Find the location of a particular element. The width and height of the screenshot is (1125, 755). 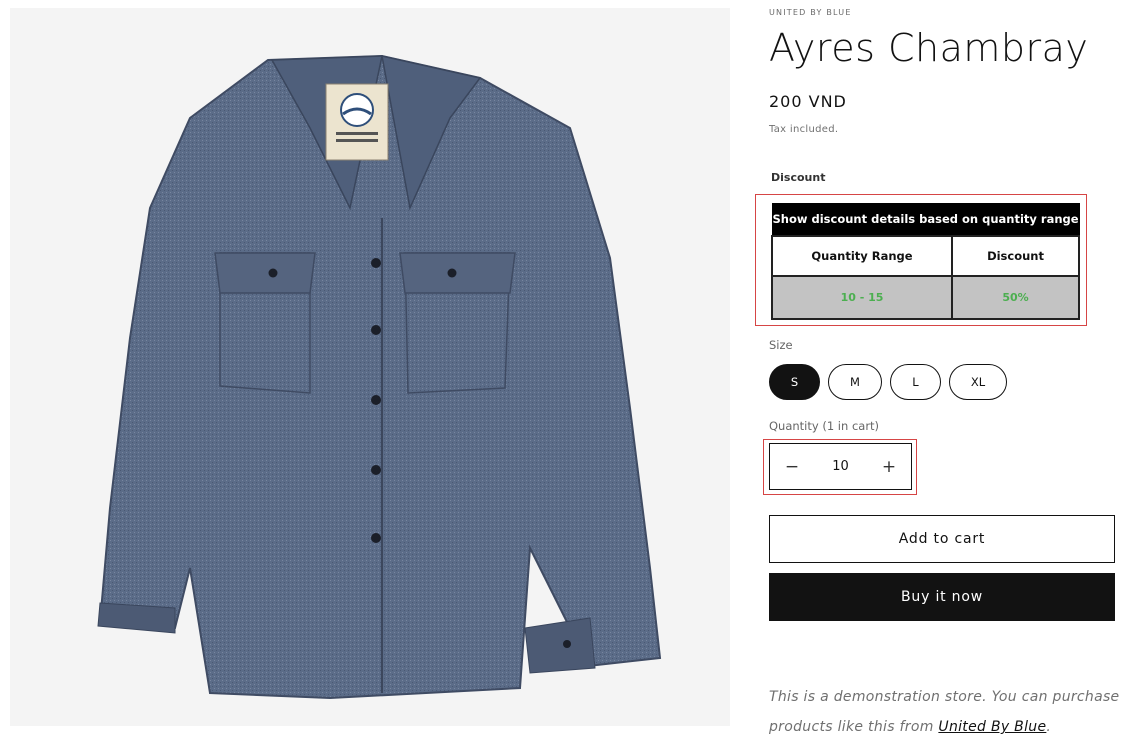

discount-header-range: Quantity Range is located at coordinates (862, 255).